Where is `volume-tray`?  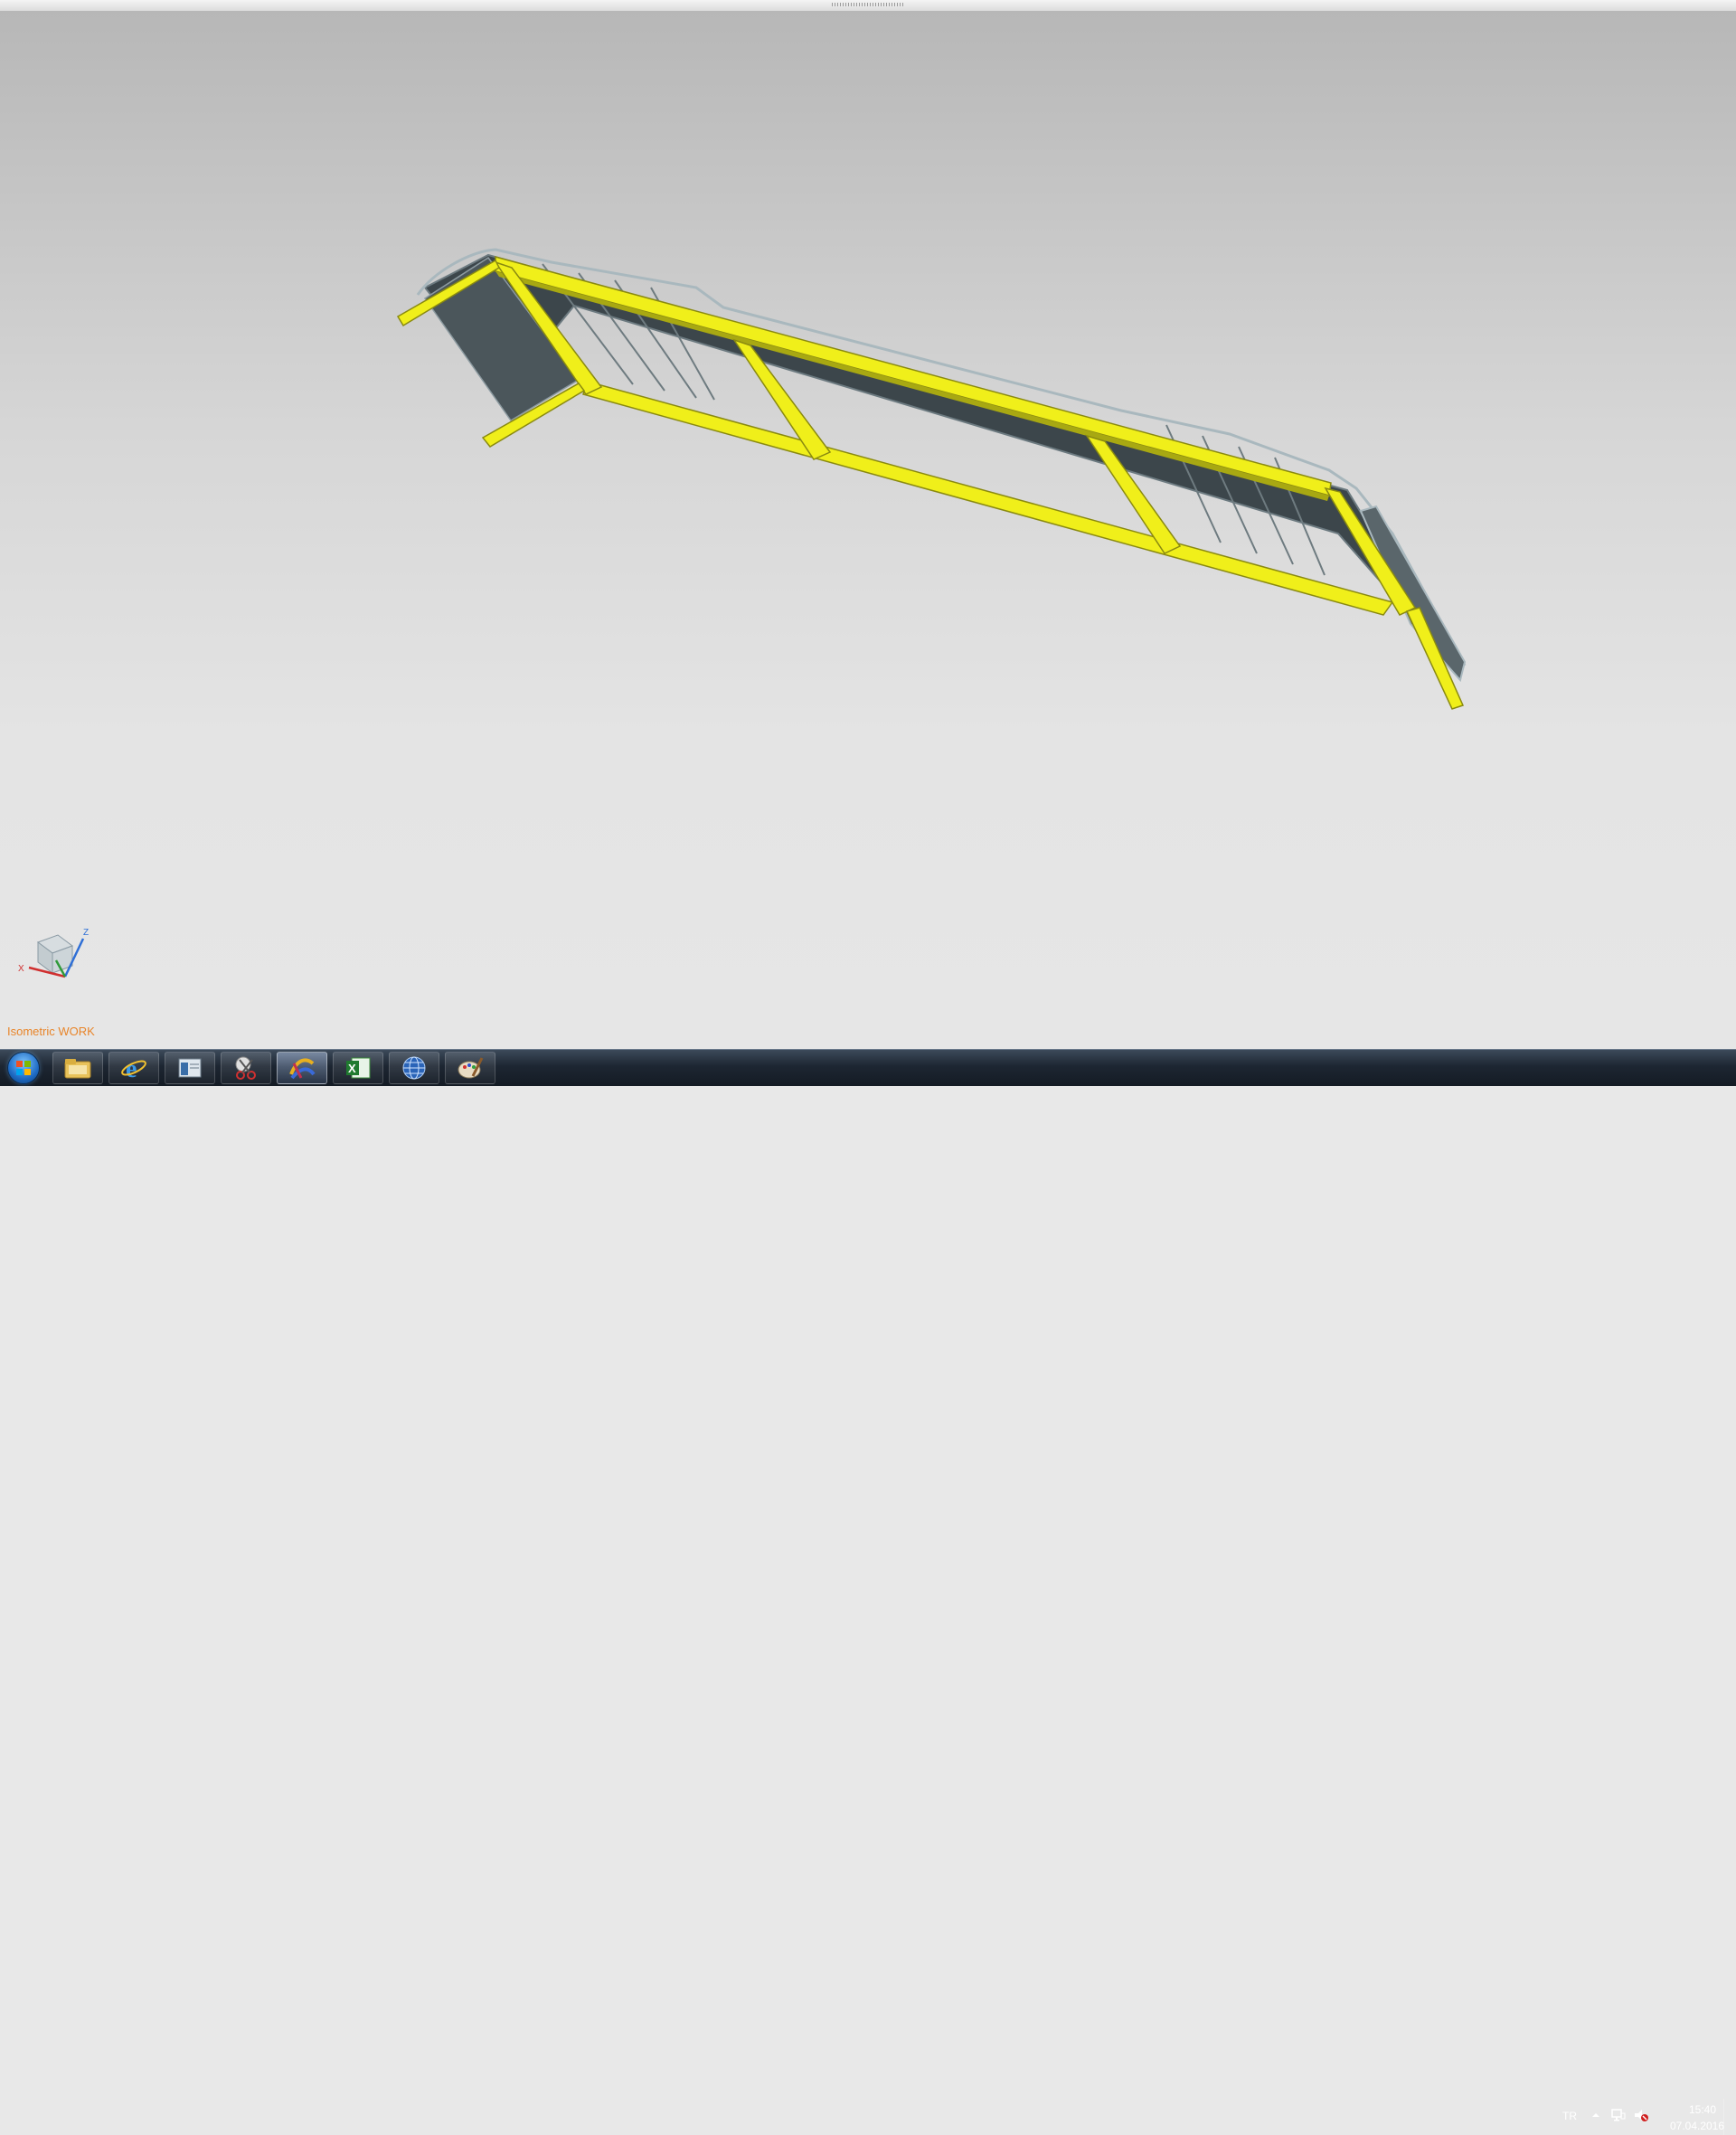
volume-tray is located at coordinates (1641, 2117).